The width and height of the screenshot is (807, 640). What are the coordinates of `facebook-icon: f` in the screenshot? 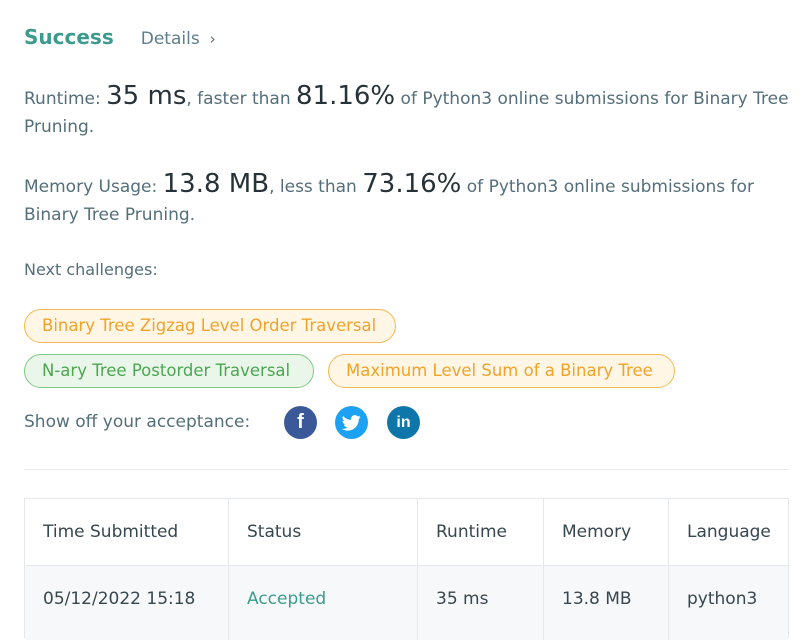 It's located at (300, 422).